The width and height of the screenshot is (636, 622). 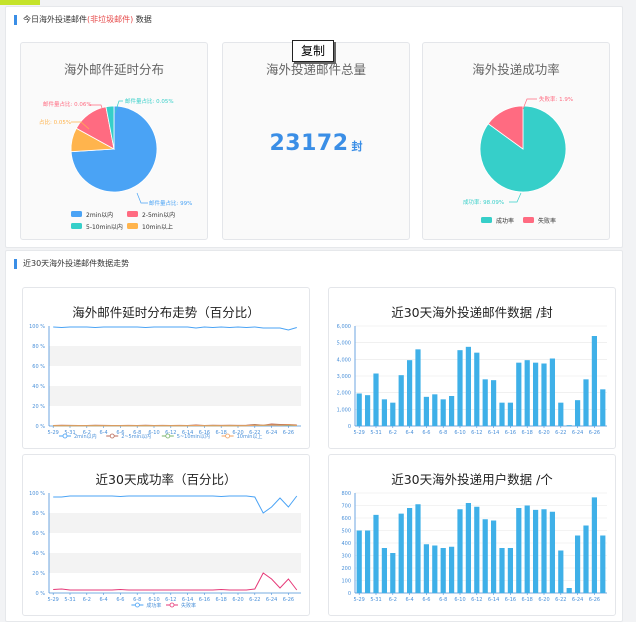 What do you see at coordinates (505, 221) in the screenshot?
I see `legend-success: 成功率` at bounding box center [505, 221].